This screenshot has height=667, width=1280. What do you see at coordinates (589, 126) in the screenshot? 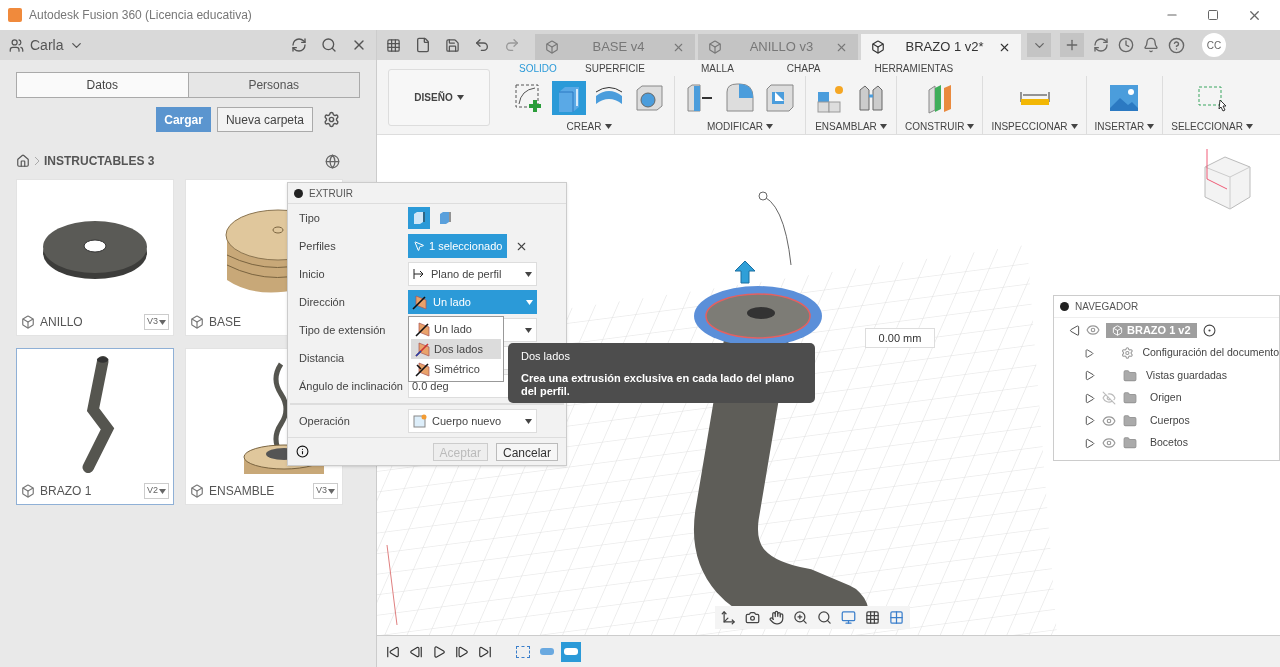
I see `group-menu: CREAR` at bounding box center [589, 126].